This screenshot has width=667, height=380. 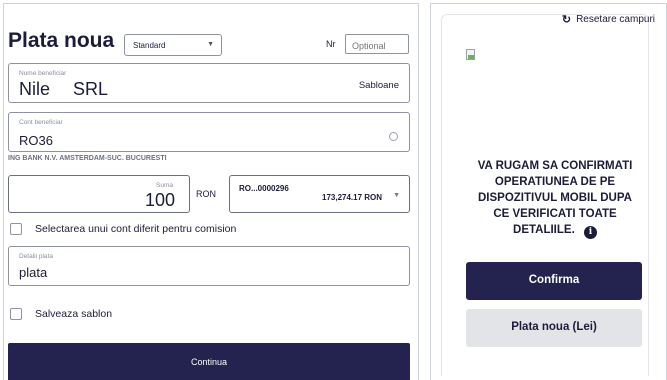 What do you see at coordinates (319, 194) in the screenshot?
I see `source-account-select: RO...0000296 173,274.17 RON ▼` at bounding box center [319, 194].